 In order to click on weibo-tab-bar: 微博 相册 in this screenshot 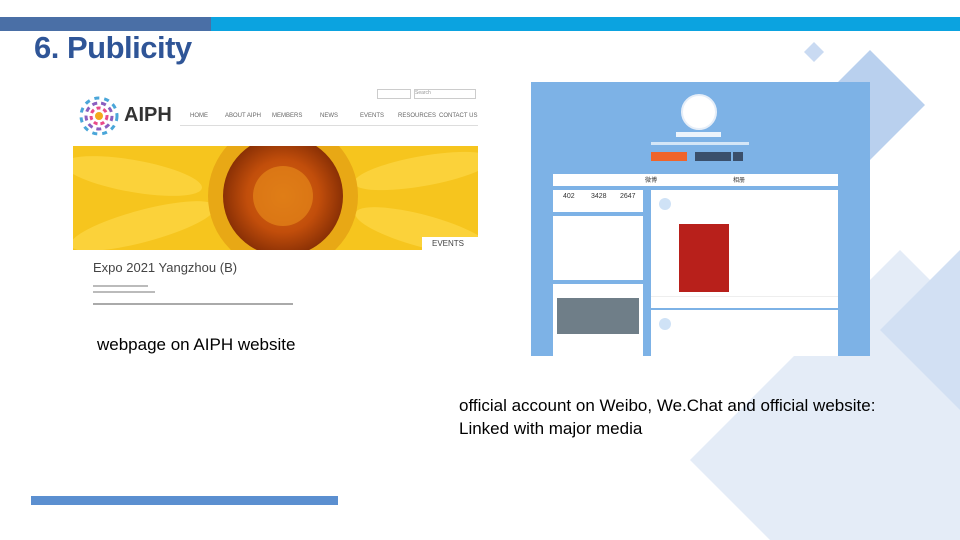, I will do `click(695, 180)`.